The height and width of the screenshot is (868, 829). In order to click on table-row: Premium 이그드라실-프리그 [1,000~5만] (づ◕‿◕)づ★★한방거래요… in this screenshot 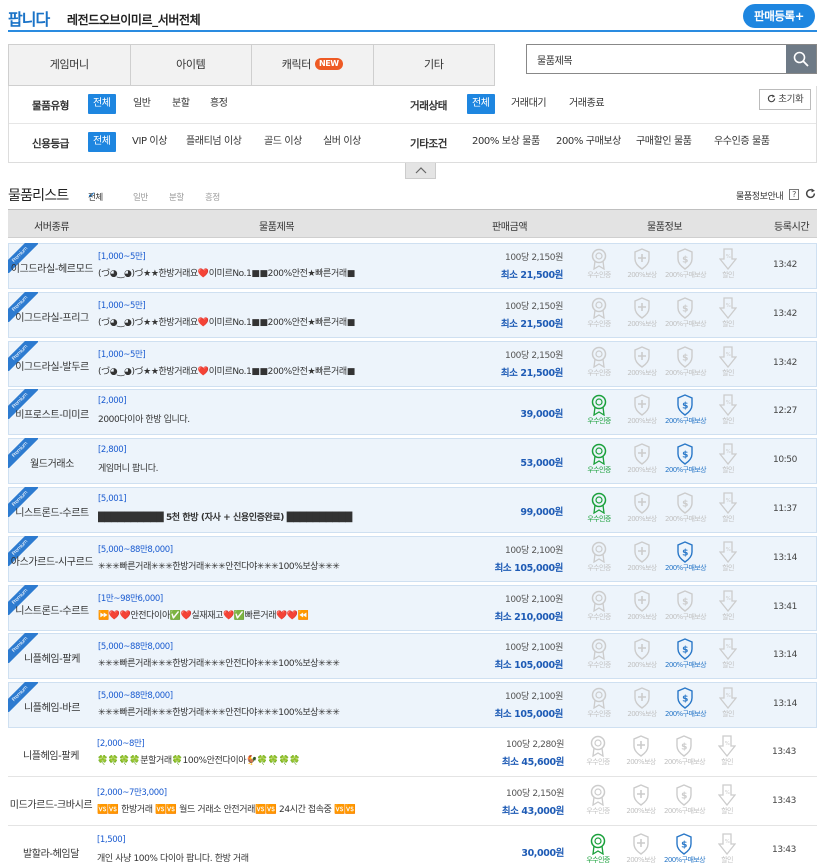, I will do `click(412, 314)`.